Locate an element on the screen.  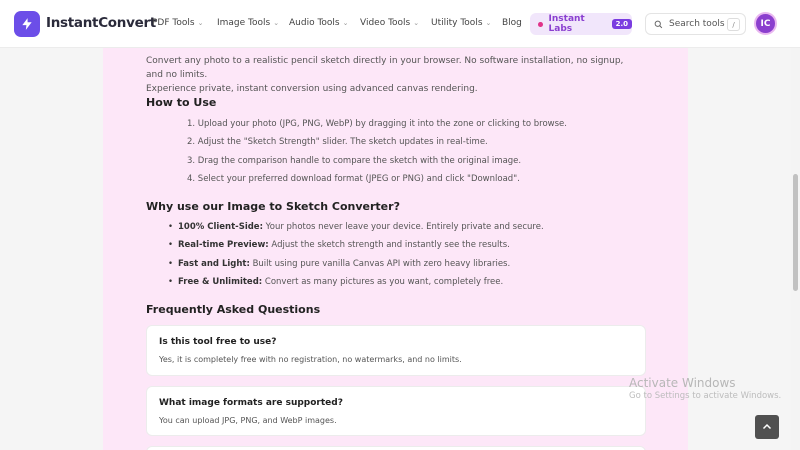
user-avatar: IC is located at coordinates (765, 23).